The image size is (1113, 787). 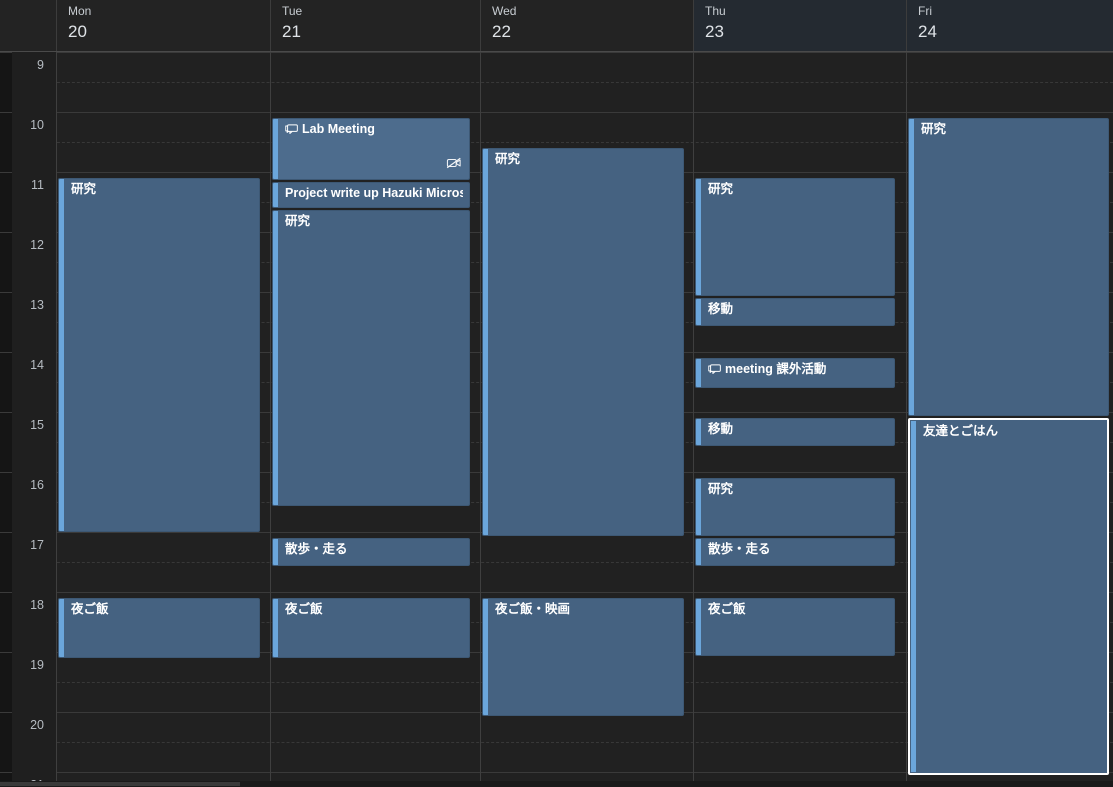 I want to click on day-of-week-label: Thu, so click(x=715, y=11).